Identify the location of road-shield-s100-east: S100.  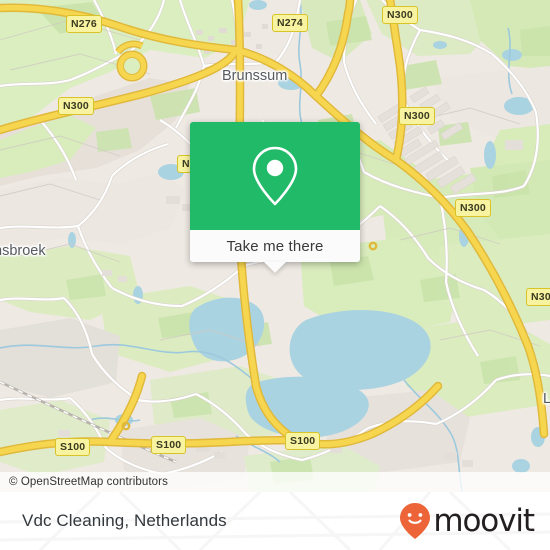
(303, 441).